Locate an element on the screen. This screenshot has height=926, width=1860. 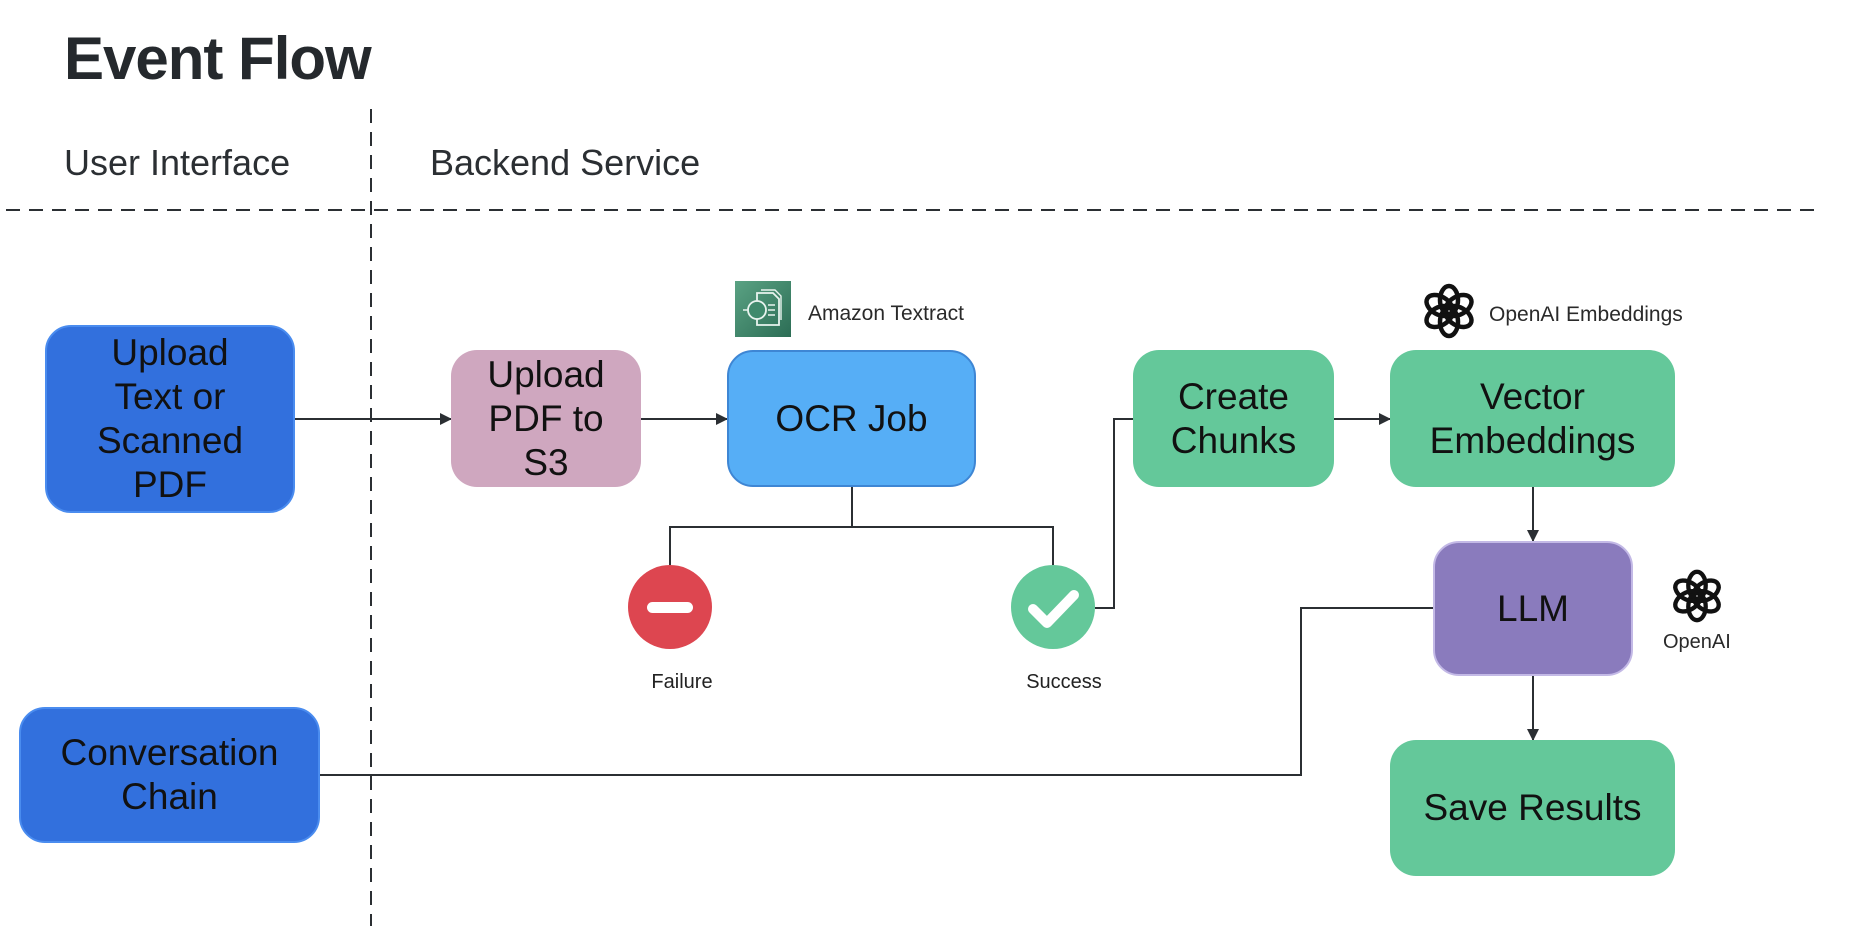
node-create-chunks: Create Chunks is located at coordinates (1233, 418).